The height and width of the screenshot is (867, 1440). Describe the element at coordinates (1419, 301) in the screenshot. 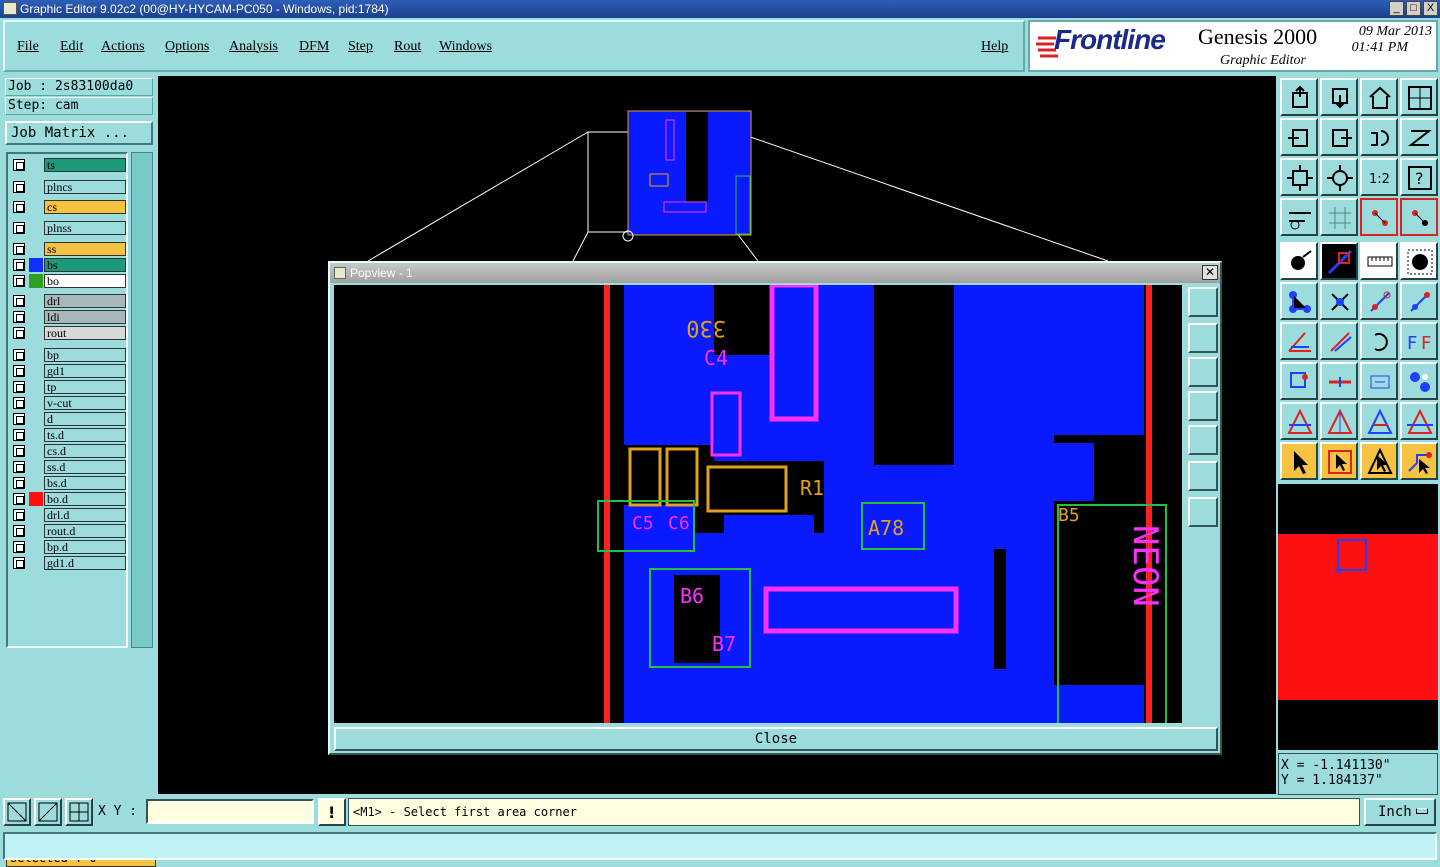

I see `copy-icon` at that location.